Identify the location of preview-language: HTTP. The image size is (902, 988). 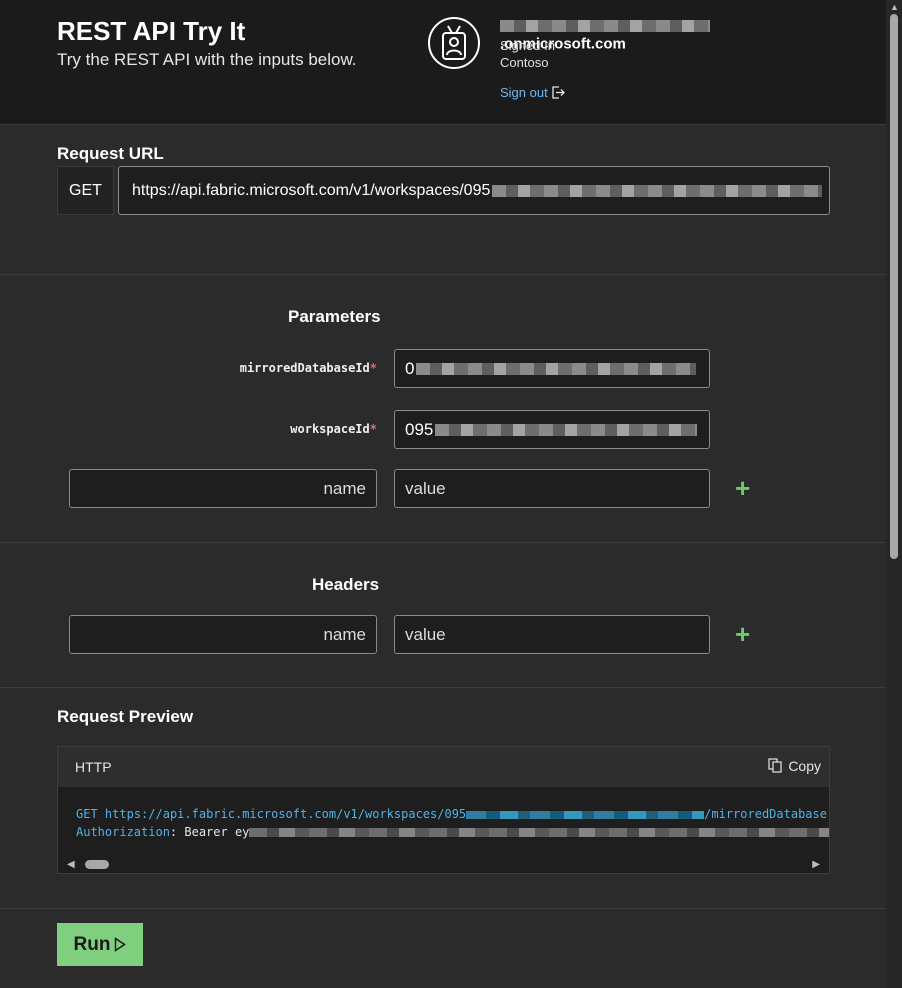
(93, 767).